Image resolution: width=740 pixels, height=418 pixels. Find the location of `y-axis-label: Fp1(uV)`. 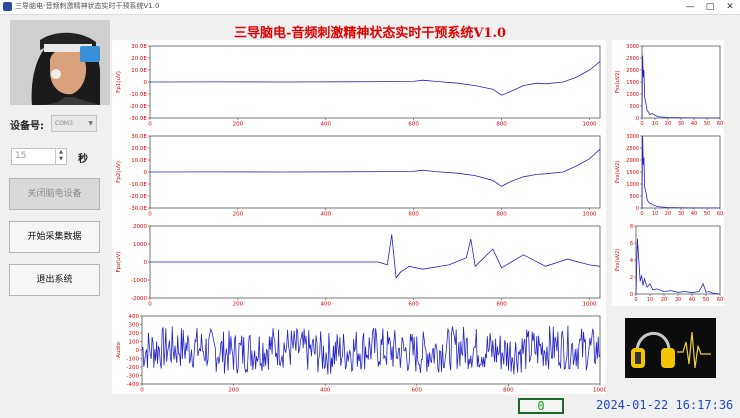

y-axis-label: Fp1(uV) is located at coordinates (119, 82).